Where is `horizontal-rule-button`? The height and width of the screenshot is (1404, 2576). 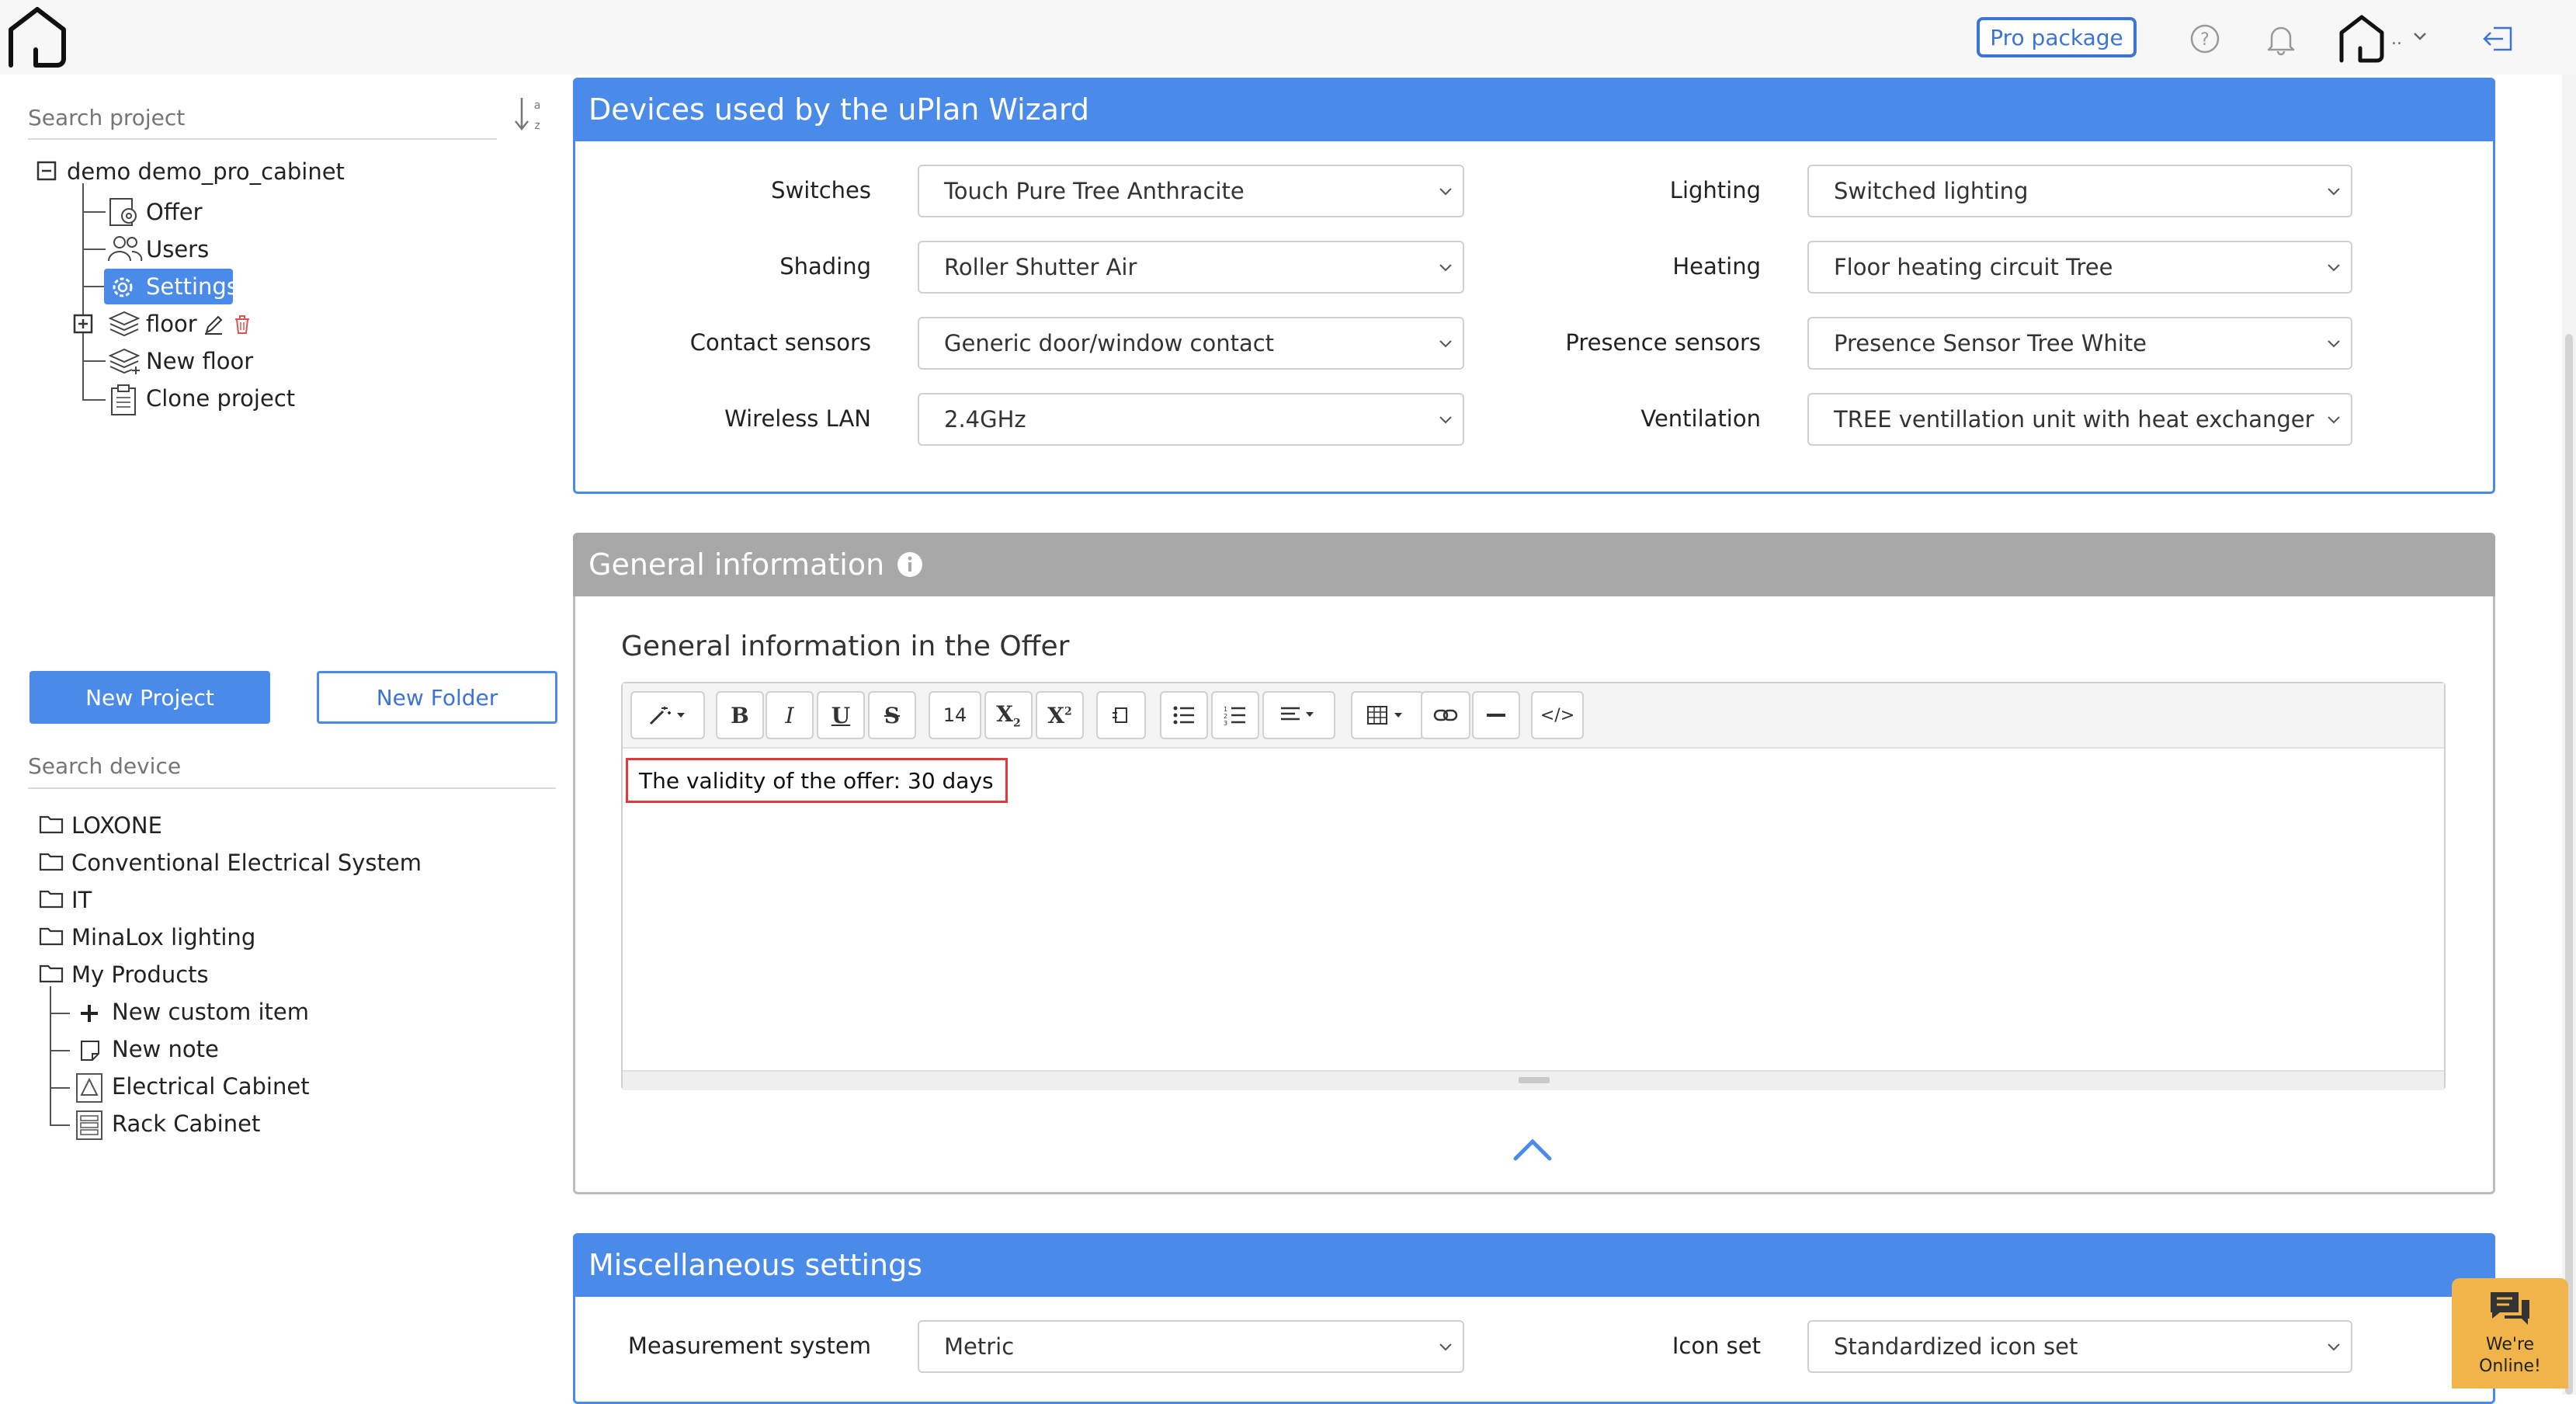 horizontal-rule-button is located at coordinates (1496, 715).